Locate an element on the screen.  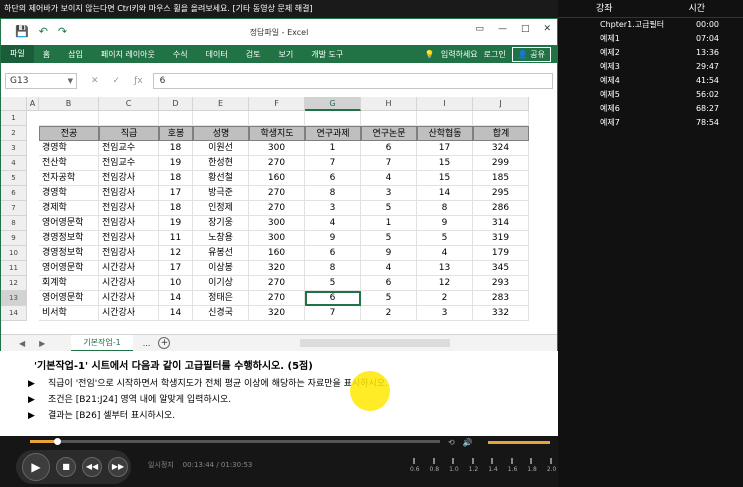
add-sheet-icon: + is located at coordinates (164, 343).